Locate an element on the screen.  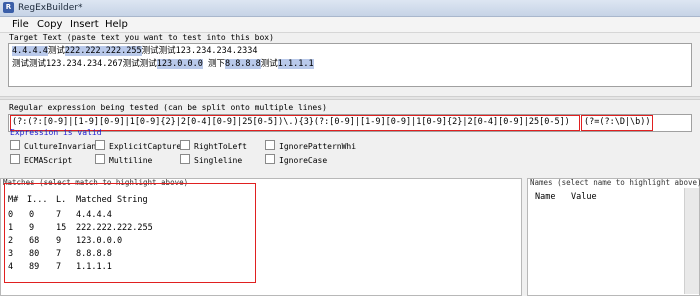
window-title: RegExBuilder* is located at coordinates (50, 8).